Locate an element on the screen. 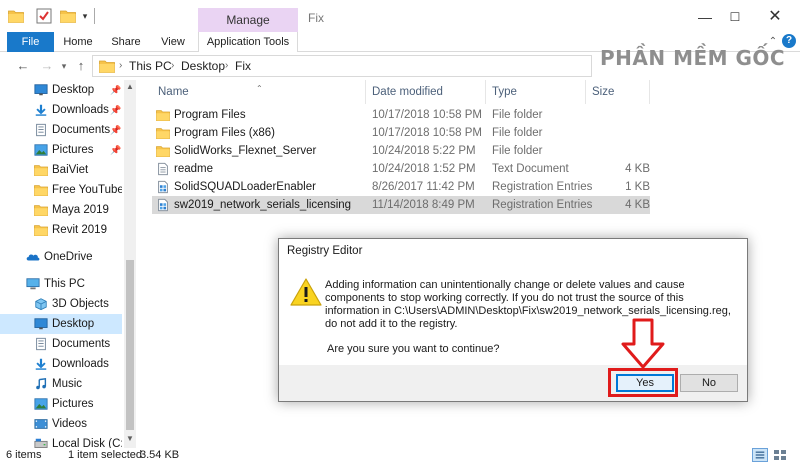  scroll-down-icon: ▼ is located at coordinates (130, 438).